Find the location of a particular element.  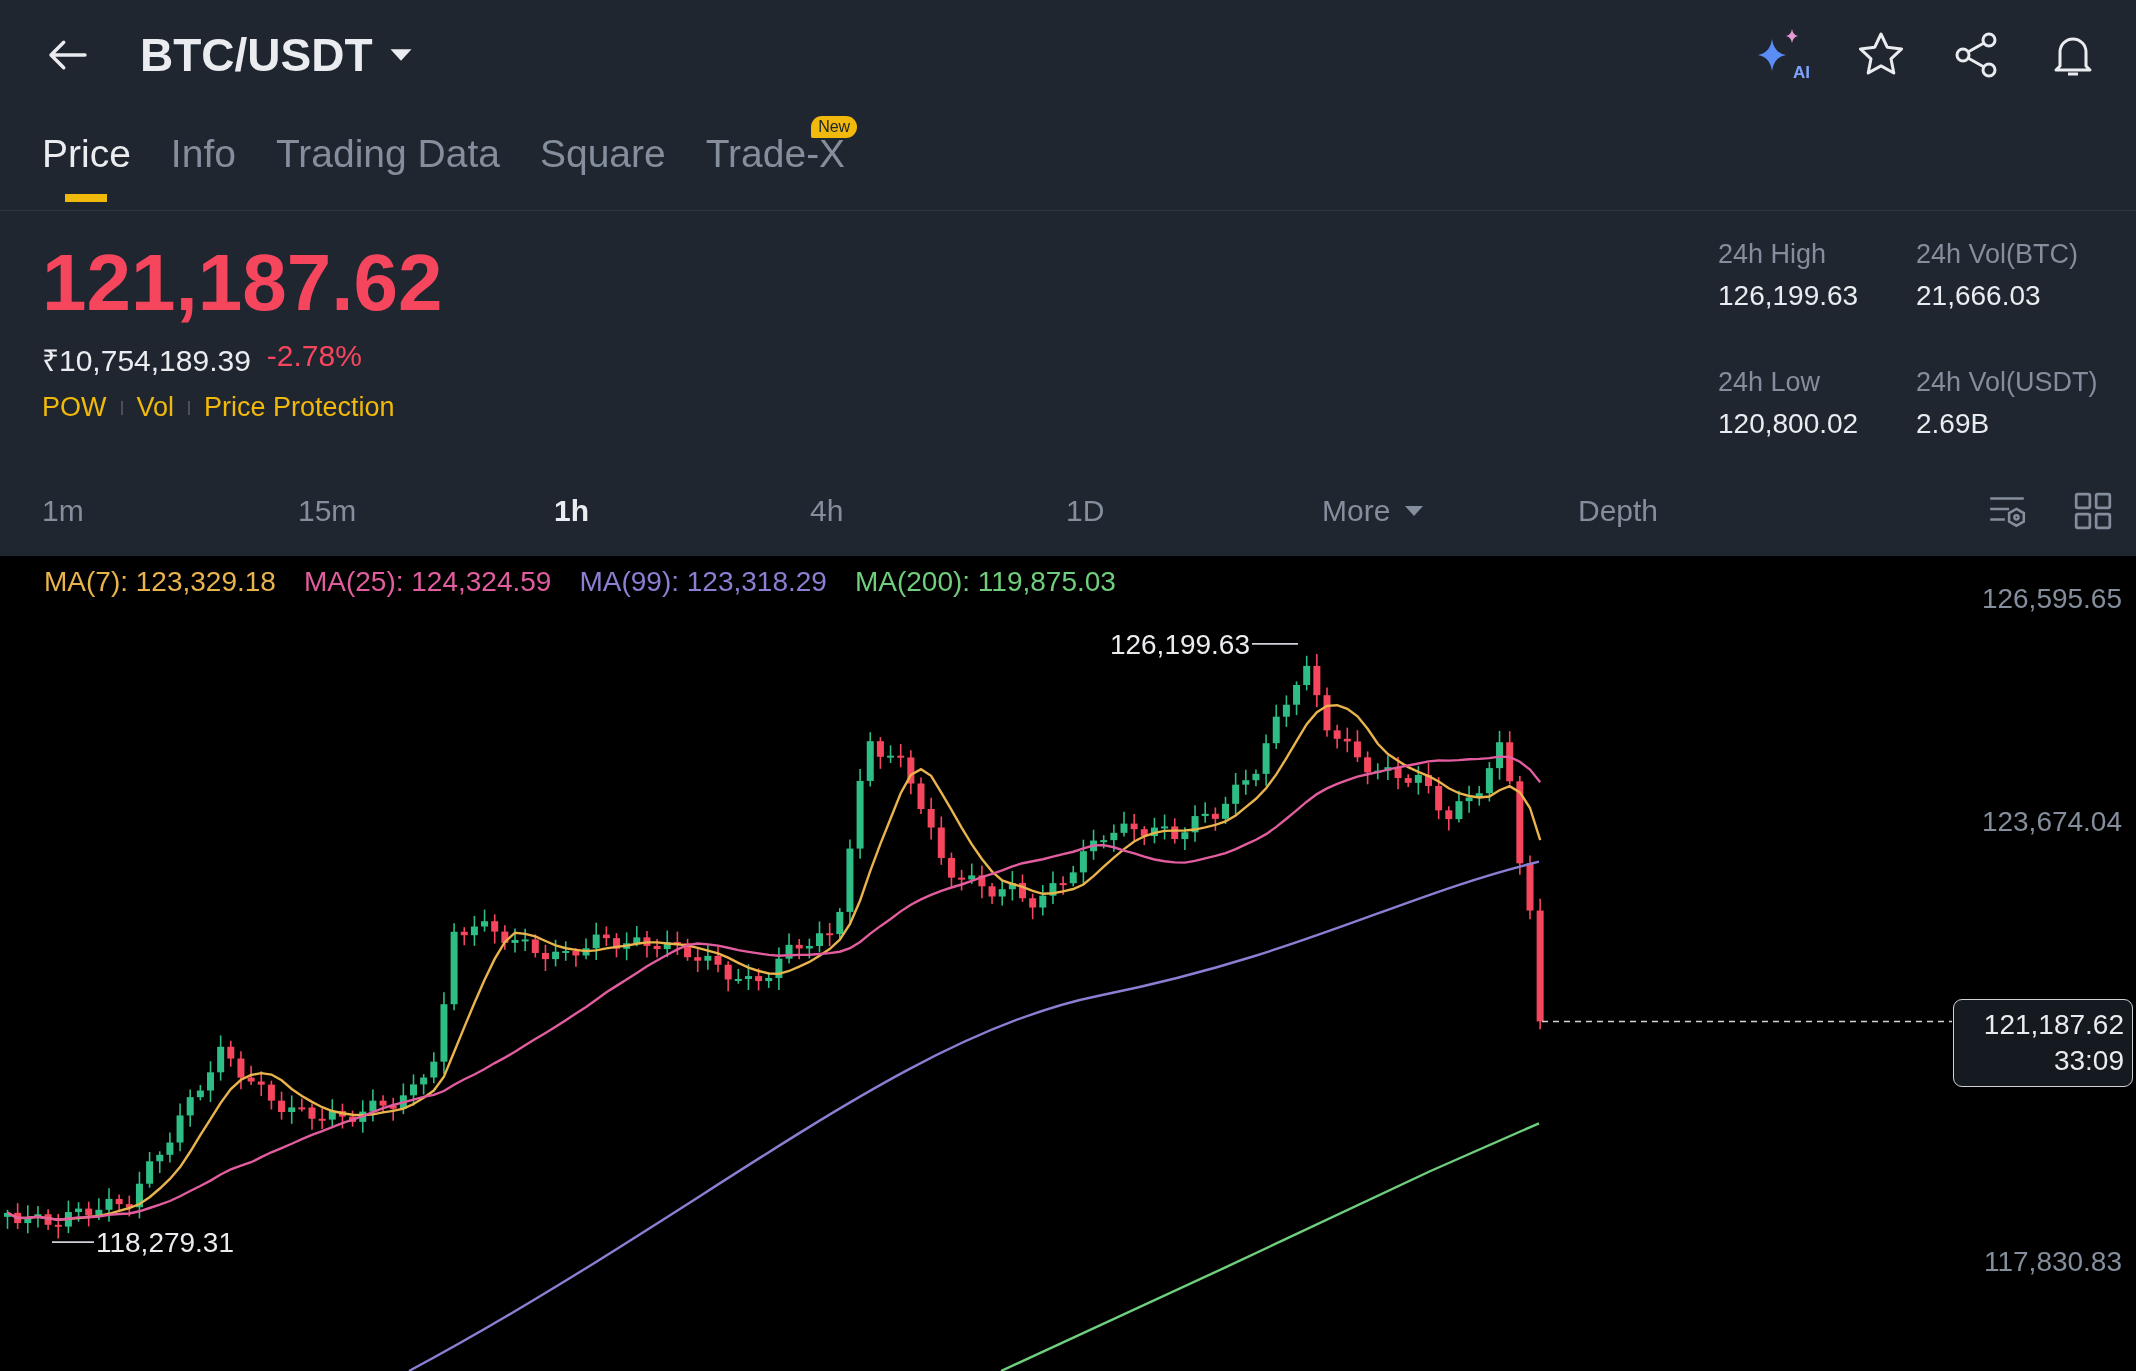

stat-label: 24h High is located at coordinates (1773, 254).